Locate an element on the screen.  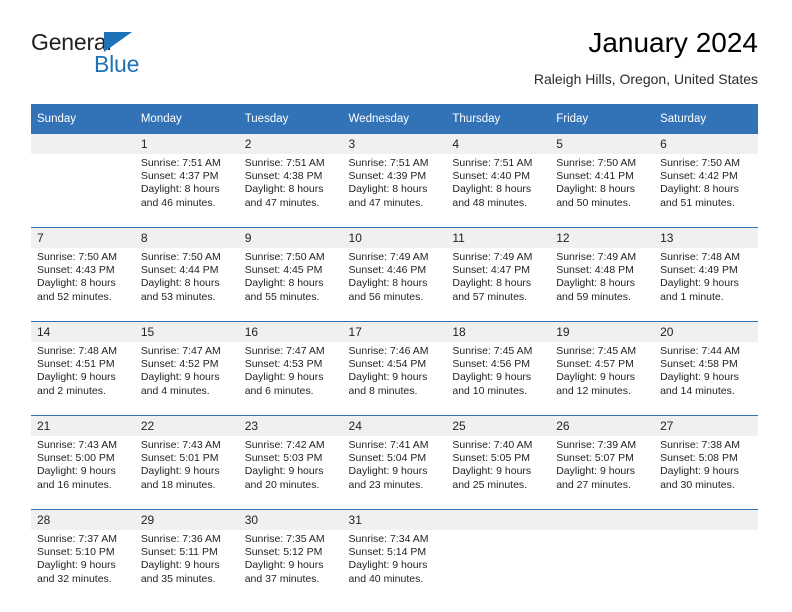
week-number-row: 123456 is located at coordinates (394, 144).